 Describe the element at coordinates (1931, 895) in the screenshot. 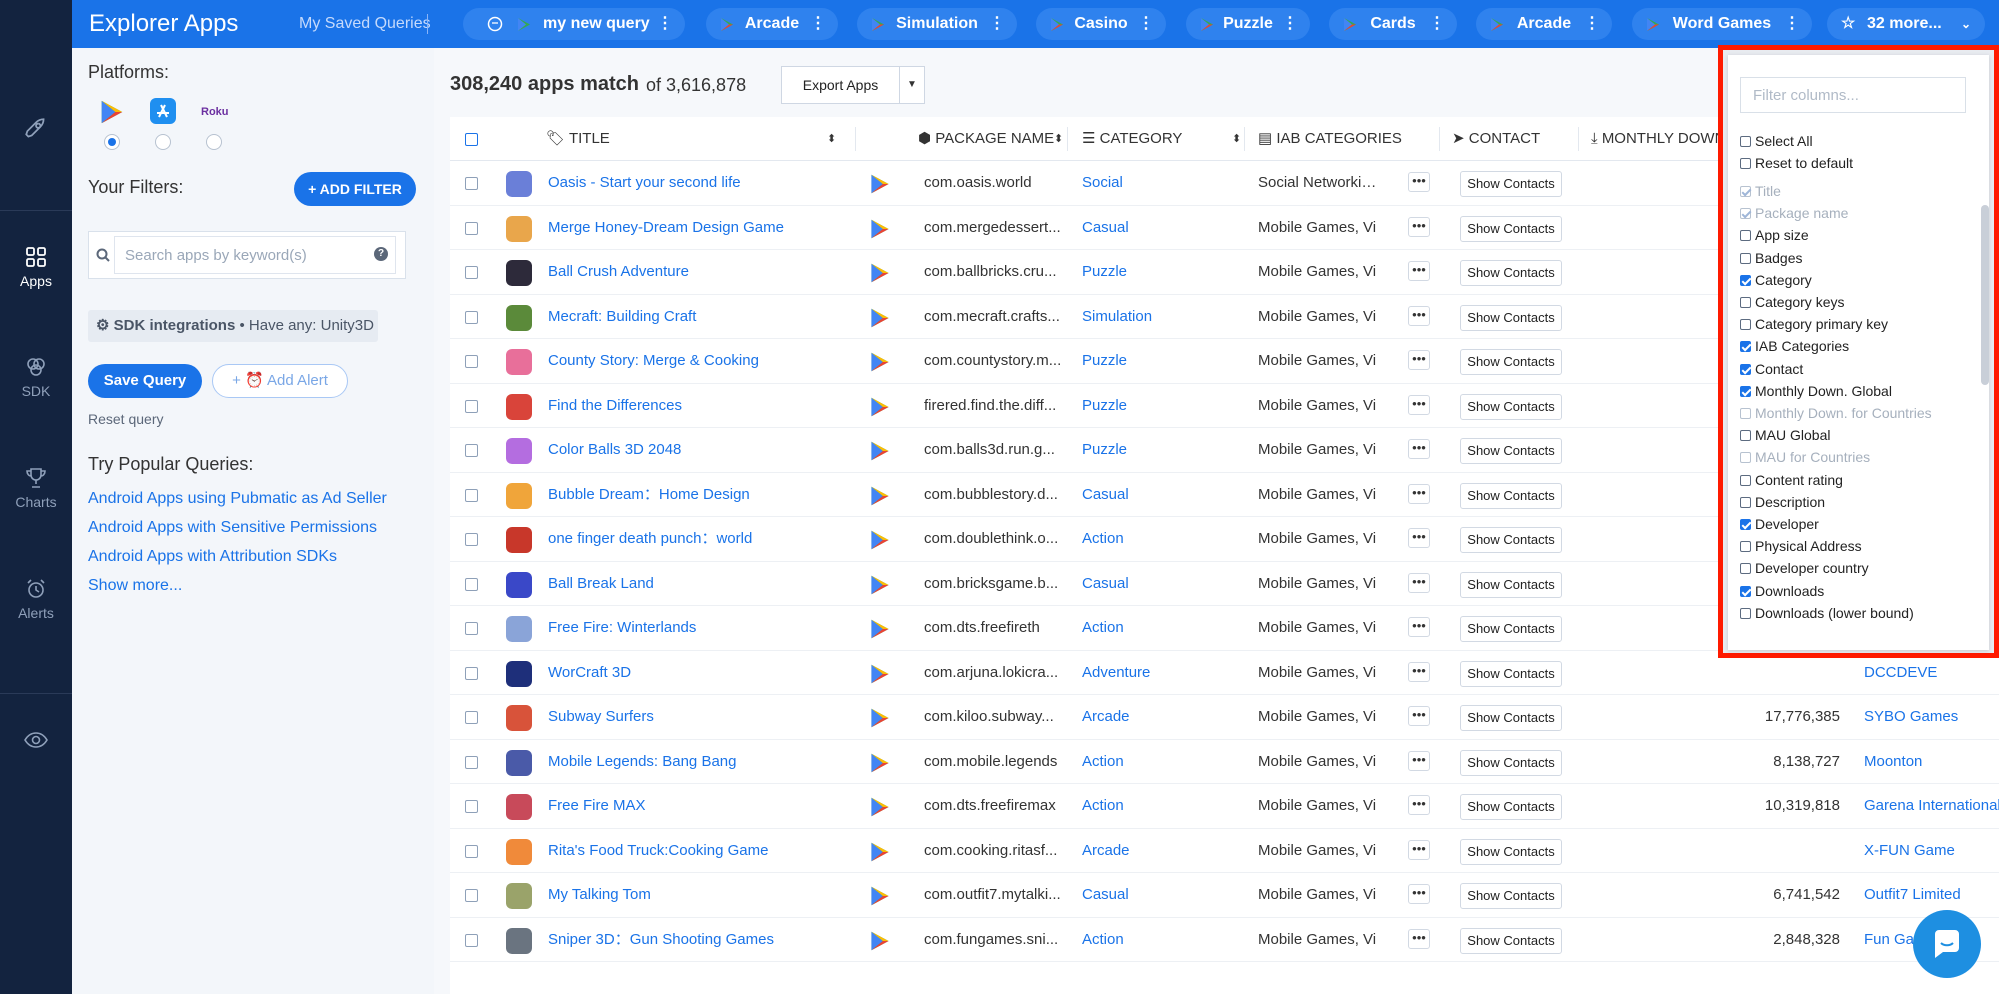

I see `developer-link: Outfit7 Limited` at that location.